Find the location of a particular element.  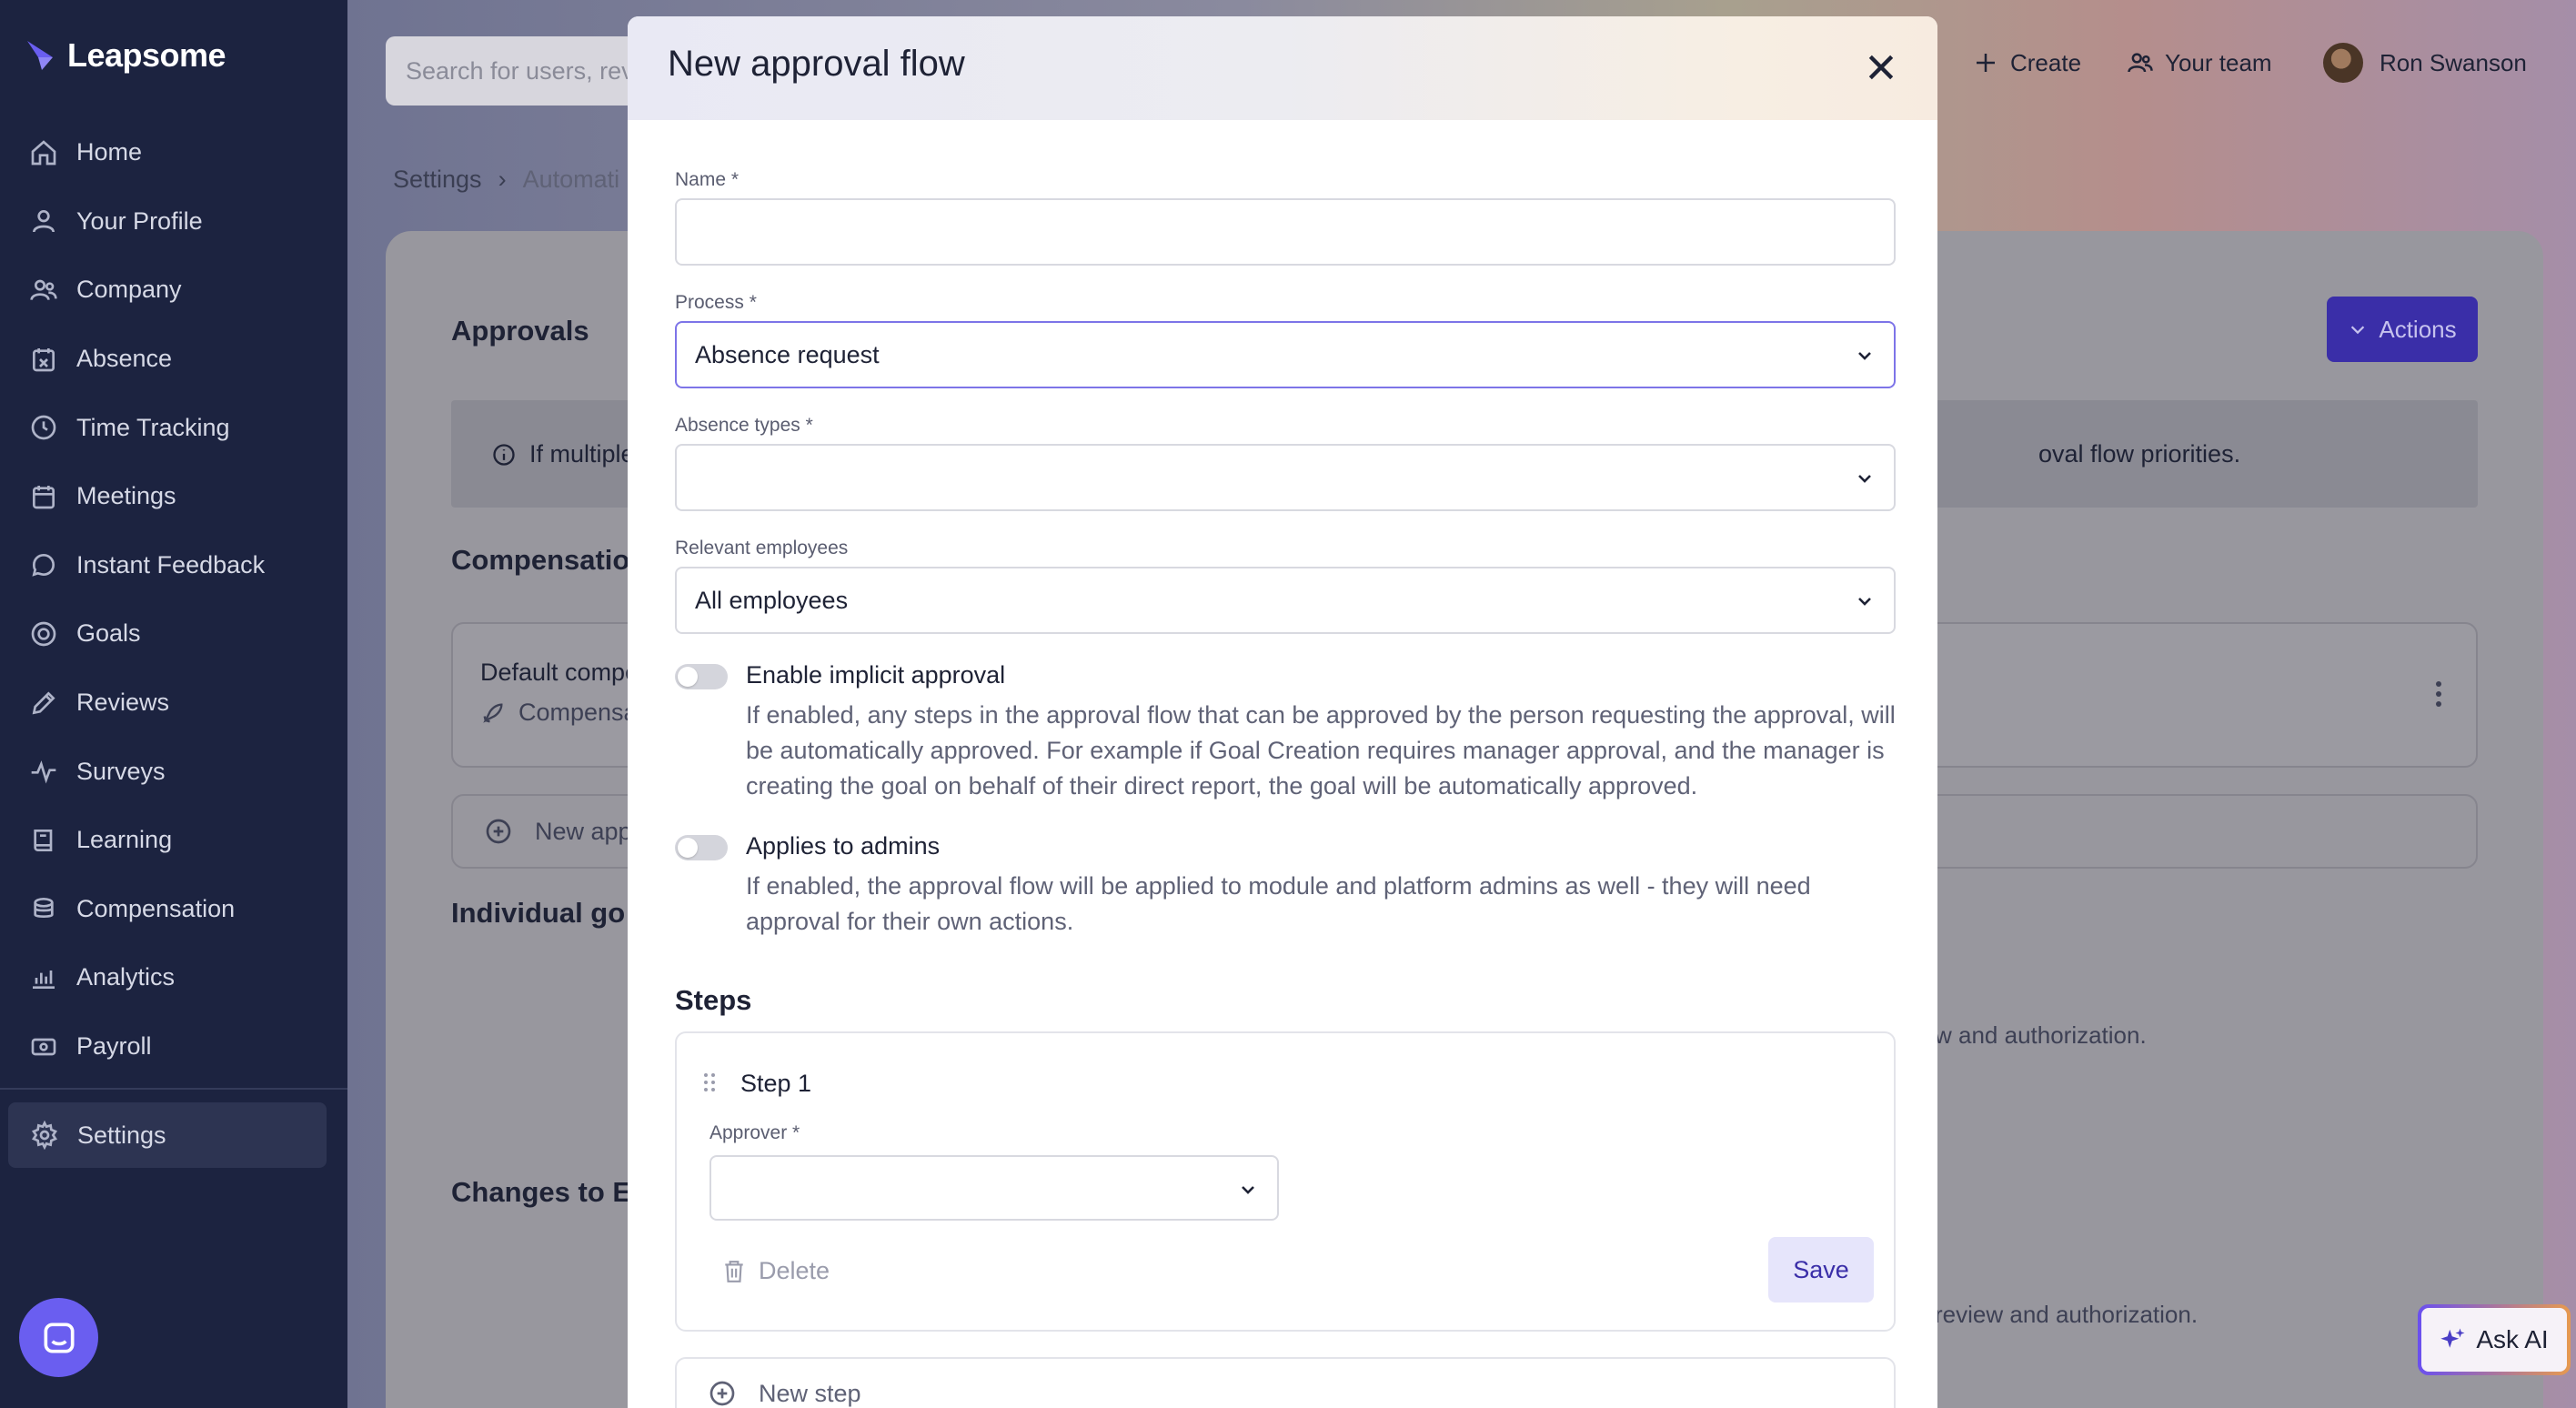

coins-icon is located at coordinates (44, 908).